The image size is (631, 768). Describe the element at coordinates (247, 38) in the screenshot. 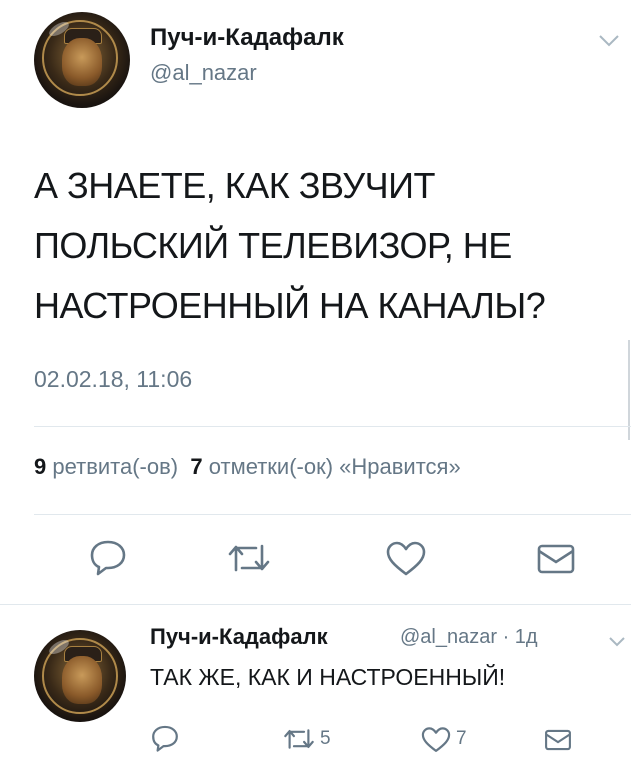

I see `author-name: Пуч-и-Кадафалк` at that location.